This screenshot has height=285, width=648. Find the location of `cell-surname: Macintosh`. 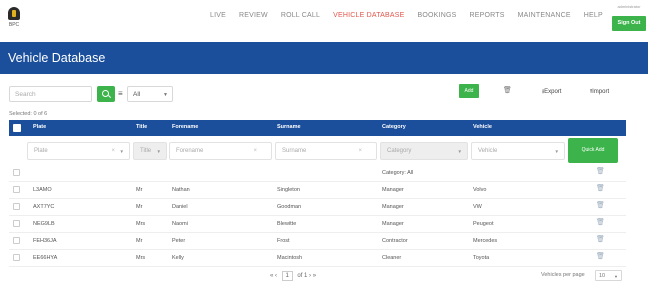

cell-surname: Macintosh is located at coordinates (290, 258).